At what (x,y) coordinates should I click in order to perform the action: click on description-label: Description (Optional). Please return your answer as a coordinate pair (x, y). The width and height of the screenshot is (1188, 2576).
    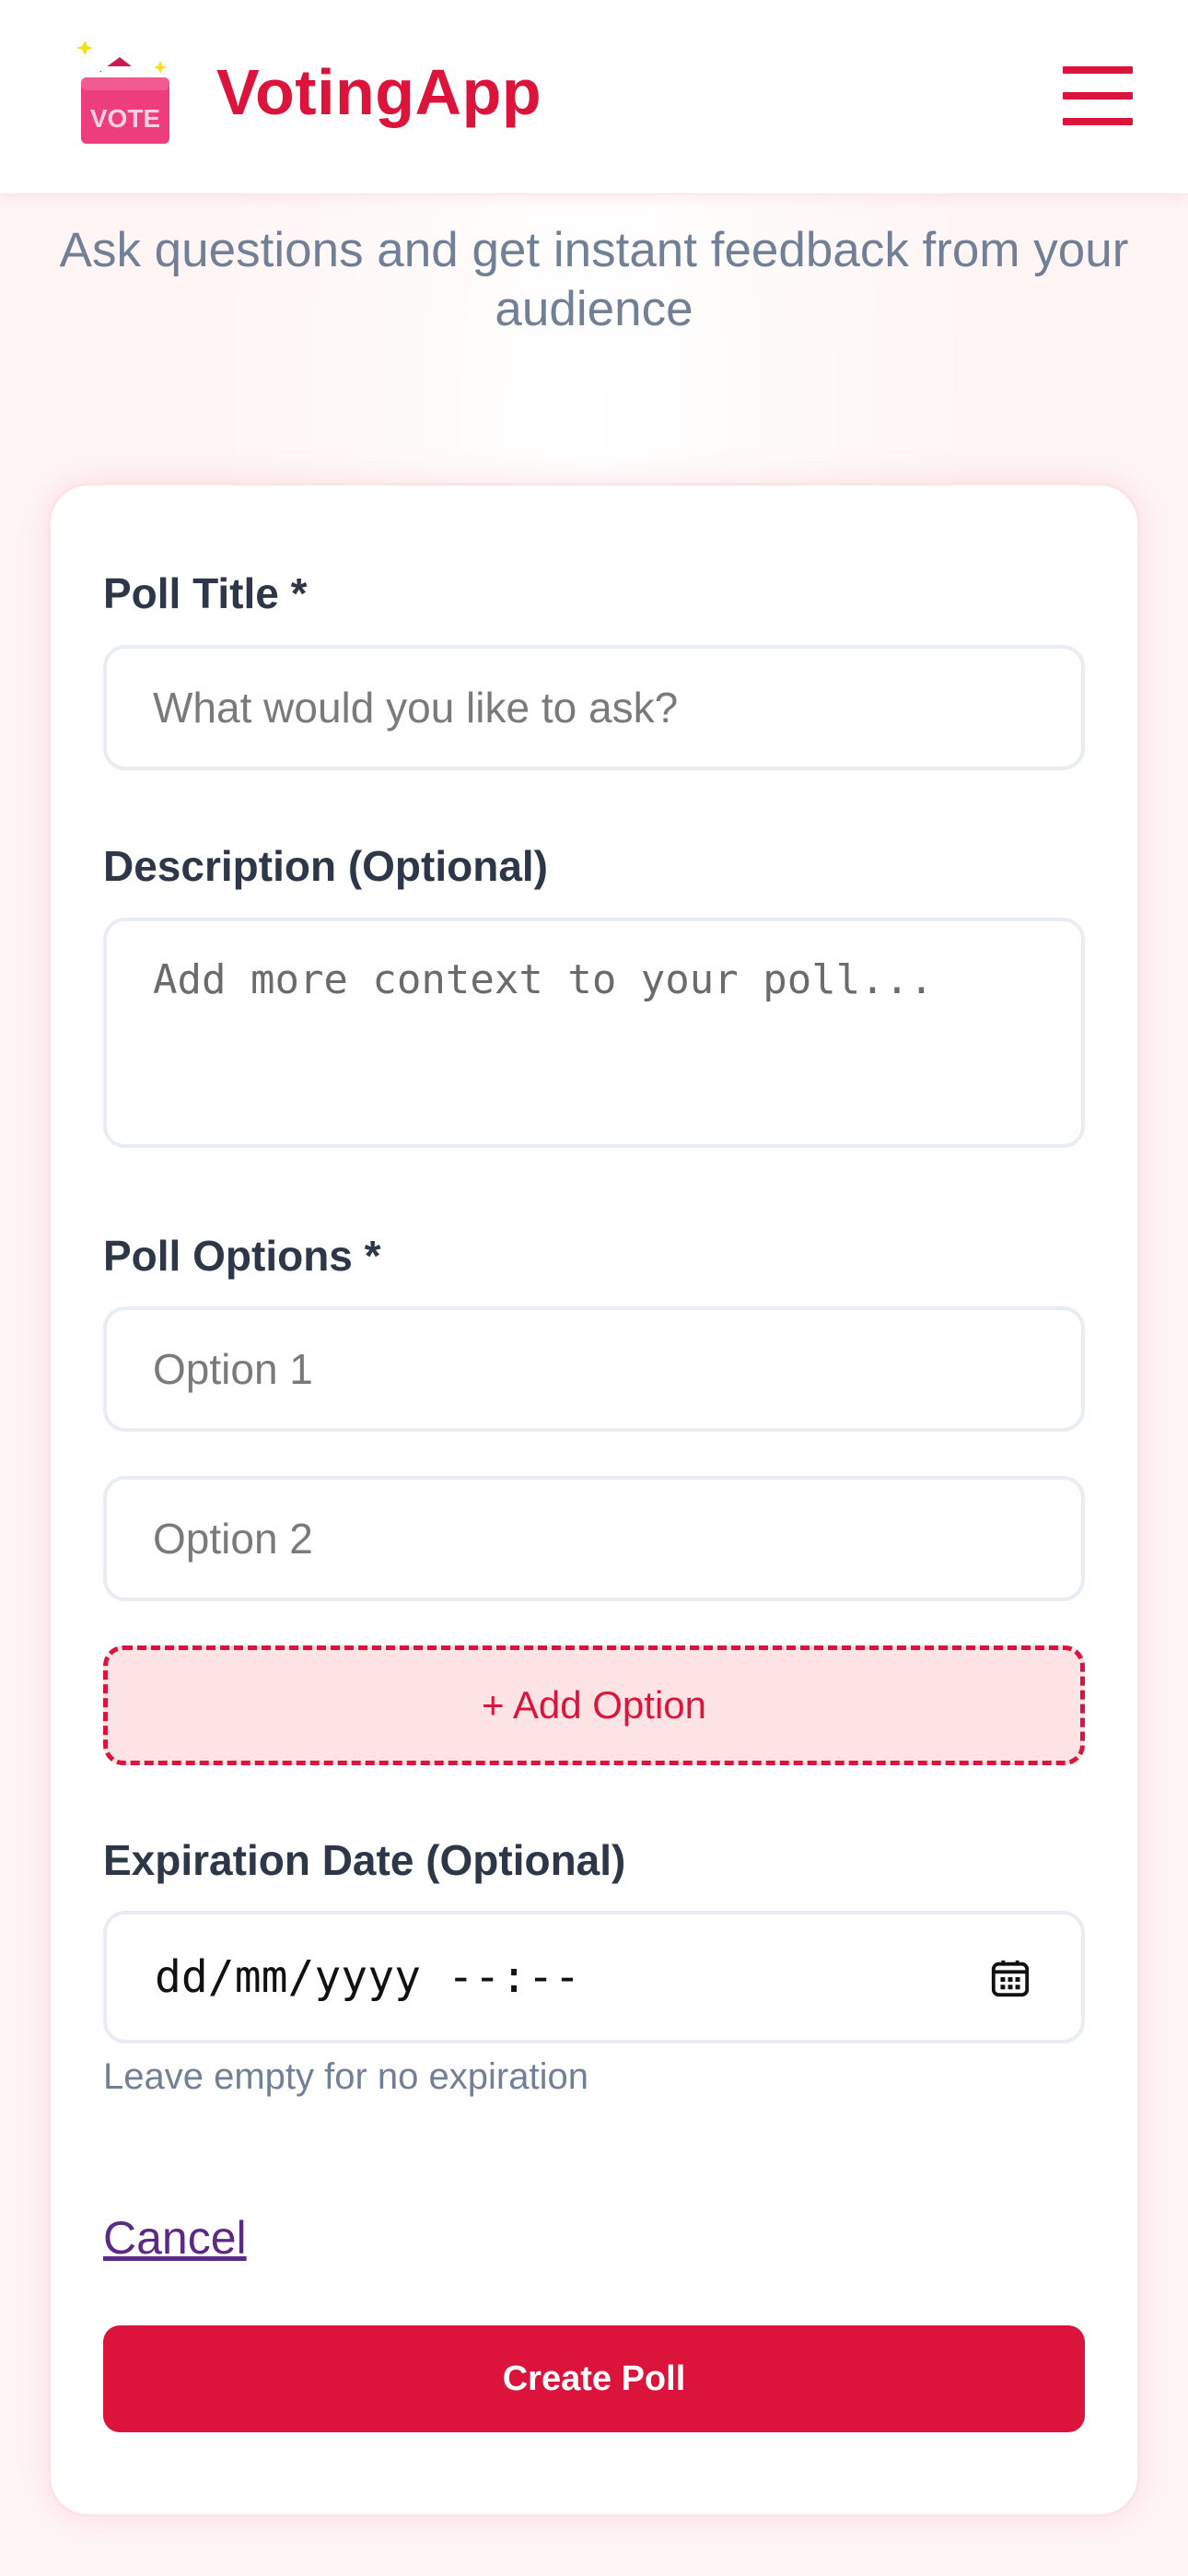
    Looking at the image, I should click on (325, 866).